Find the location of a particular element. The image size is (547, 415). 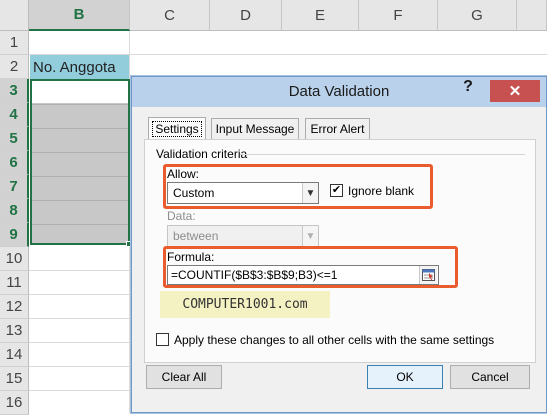

data-label: Data: is located at coordinates (181, 216).